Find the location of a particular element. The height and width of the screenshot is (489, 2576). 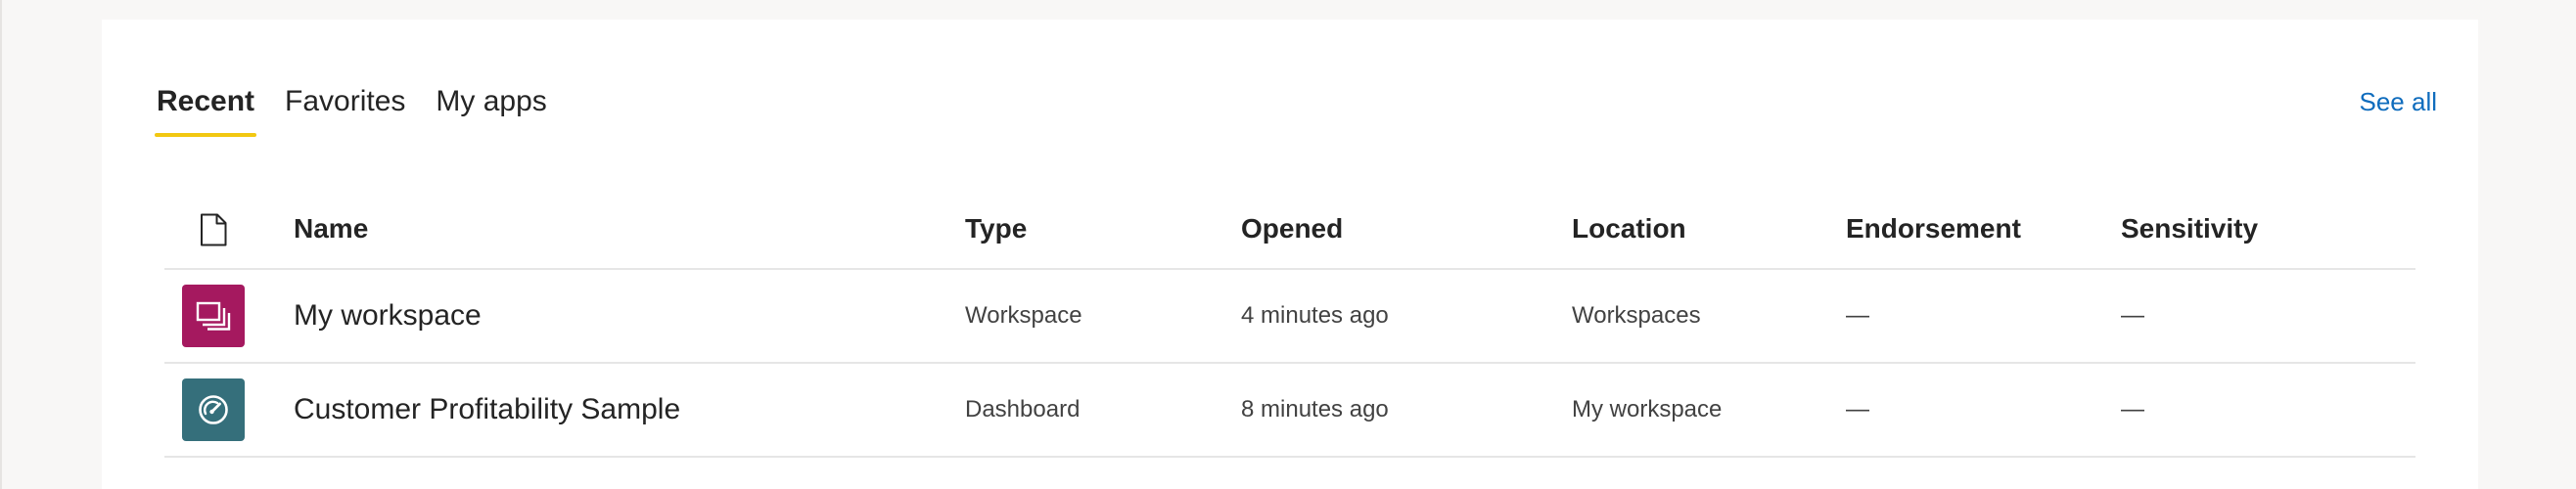

type-column-header is located at coordinates (213, 220).